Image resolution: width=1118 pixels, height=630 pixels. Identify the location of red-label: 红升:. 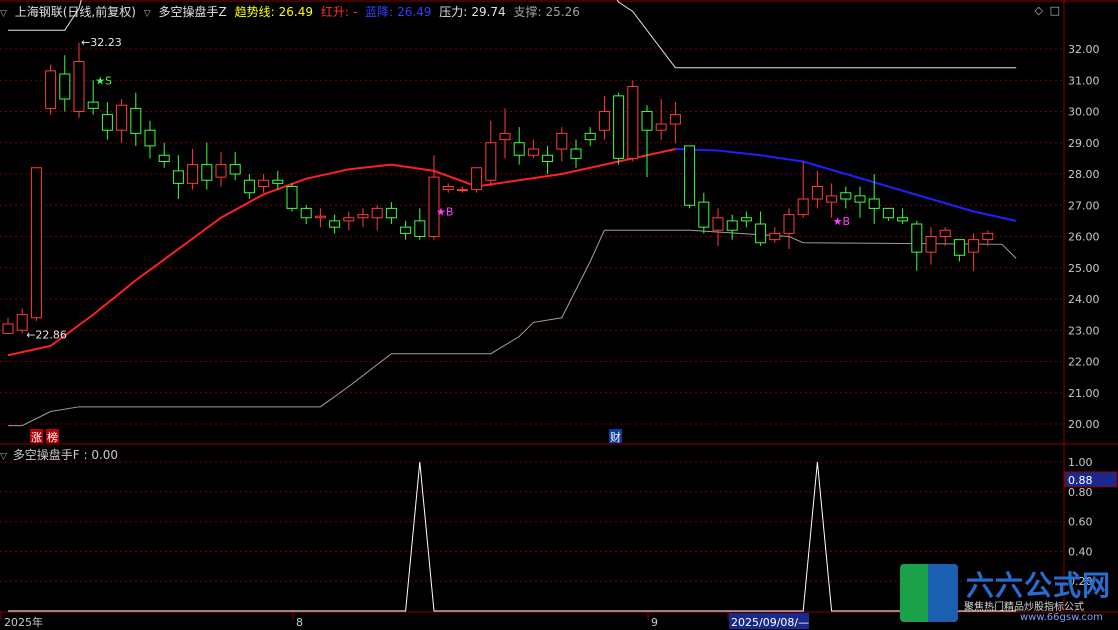
(334, 12).